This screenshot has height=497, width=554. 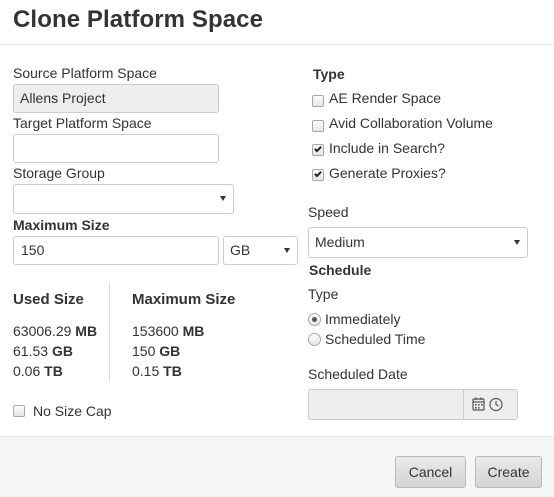 I want to click on used-size-mb-unit: MB, so click(x=86, y=331).